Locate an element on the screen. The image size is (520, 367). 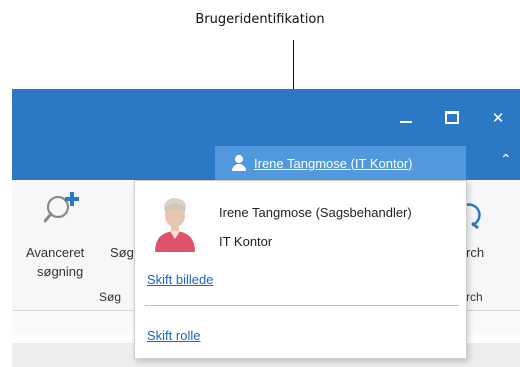
user-full-name: Irene Tangmose (Sagsbehandler) is located at coordinates (315, 212).